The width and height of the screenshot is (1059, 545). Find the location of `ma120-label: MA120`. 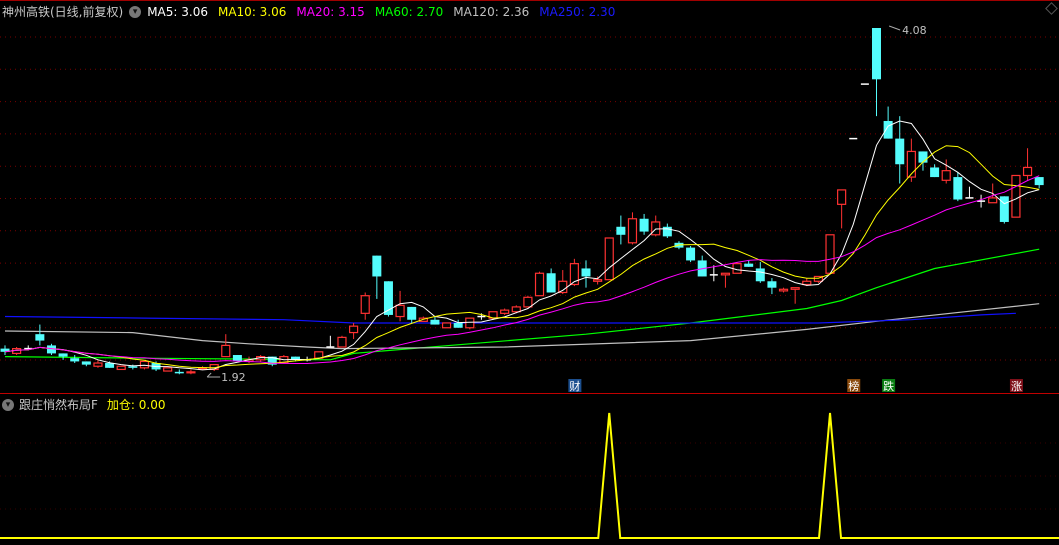

ma120-label: MA120 is located at coordinates (474, 11).